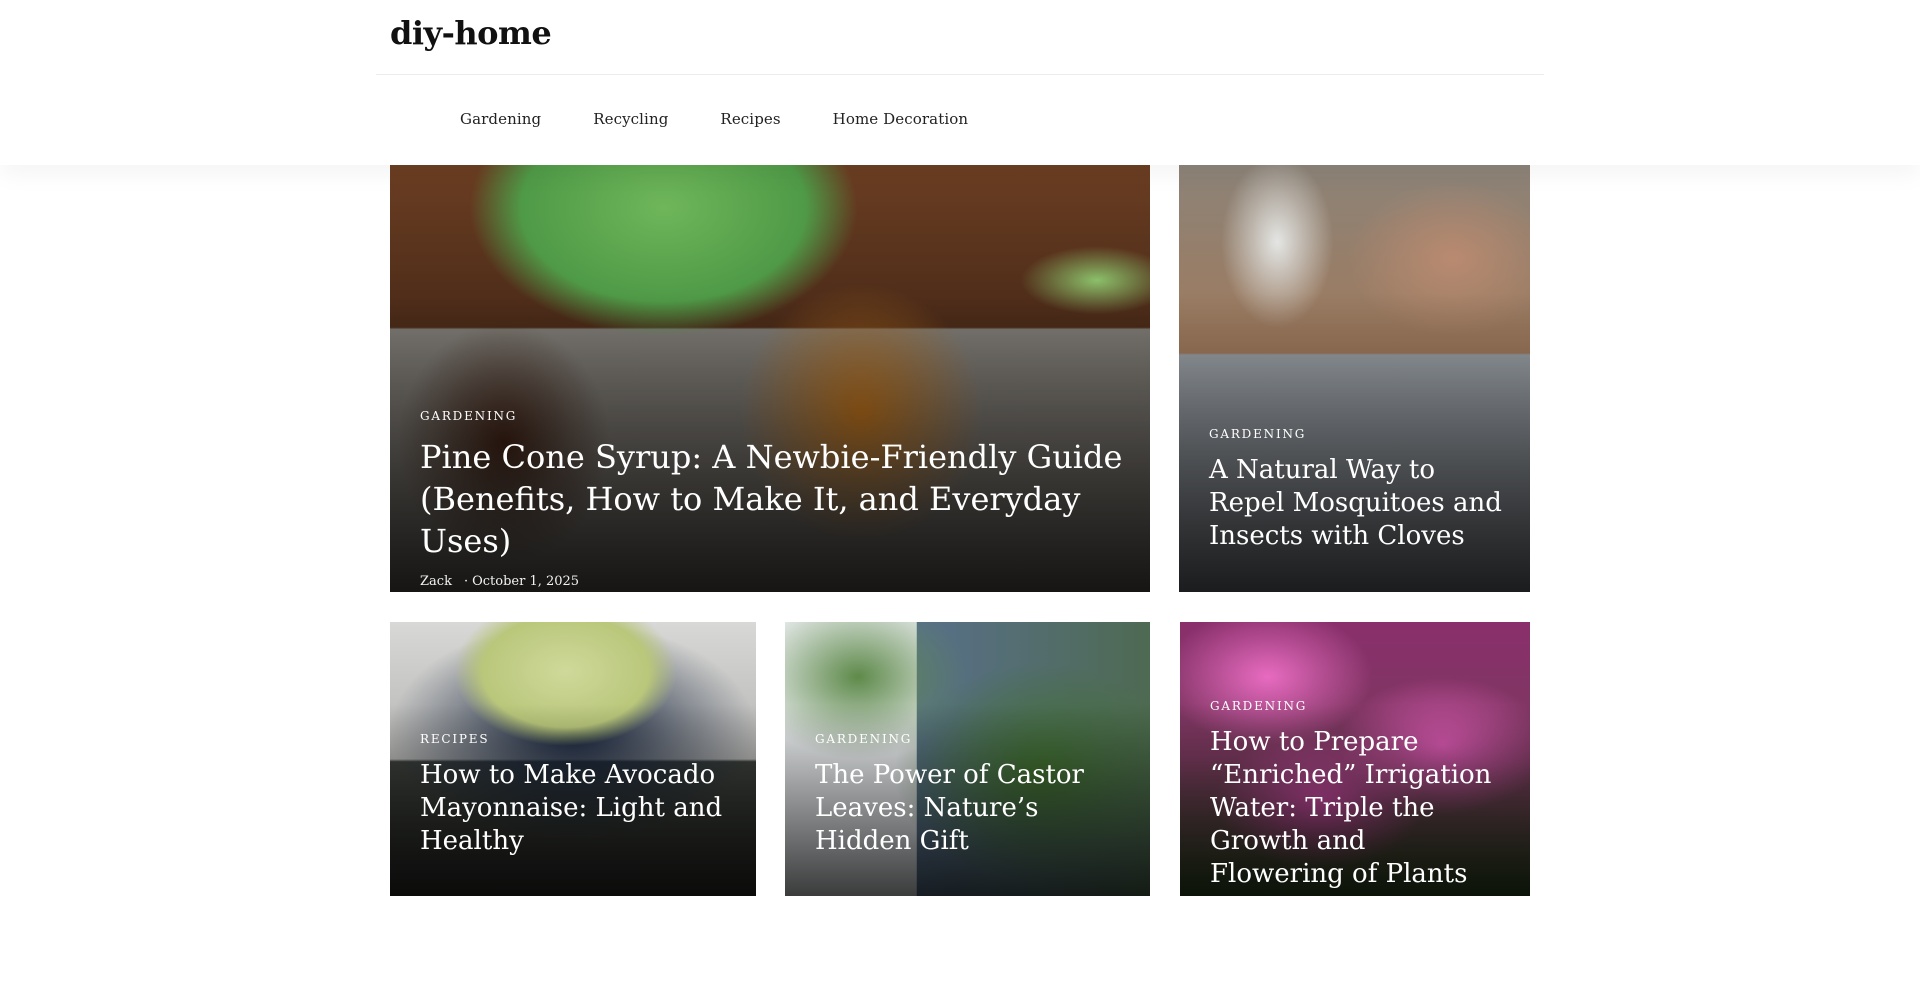 This screenshot has width=1920, height=993. Describe the element at coordinates (772, 581) in the screenshot. I see `post-meta: Zack · October 1, 2025` at that location.